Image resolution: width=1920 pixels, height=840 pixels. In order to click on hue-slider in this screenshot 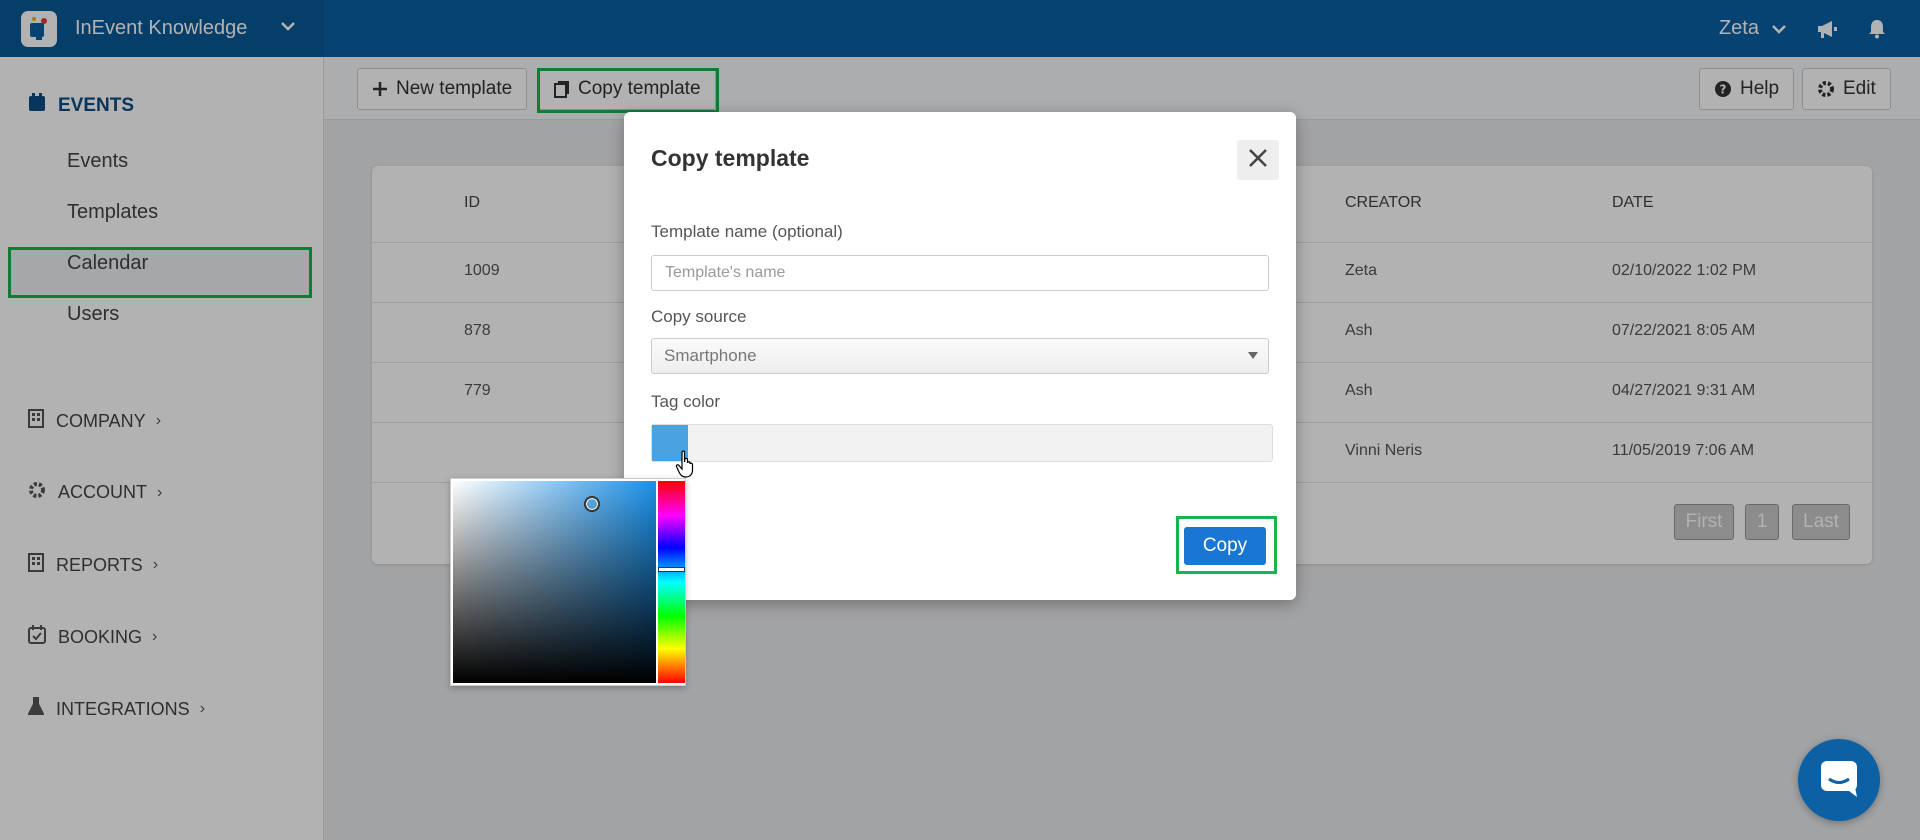, I will do `click(671, 582)`.